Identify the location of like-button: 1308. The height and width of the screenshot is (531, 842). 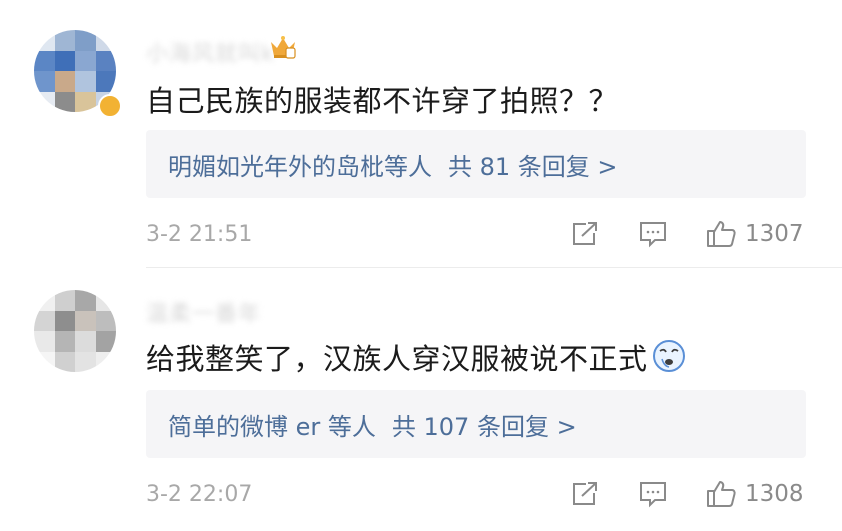
(754, 494).